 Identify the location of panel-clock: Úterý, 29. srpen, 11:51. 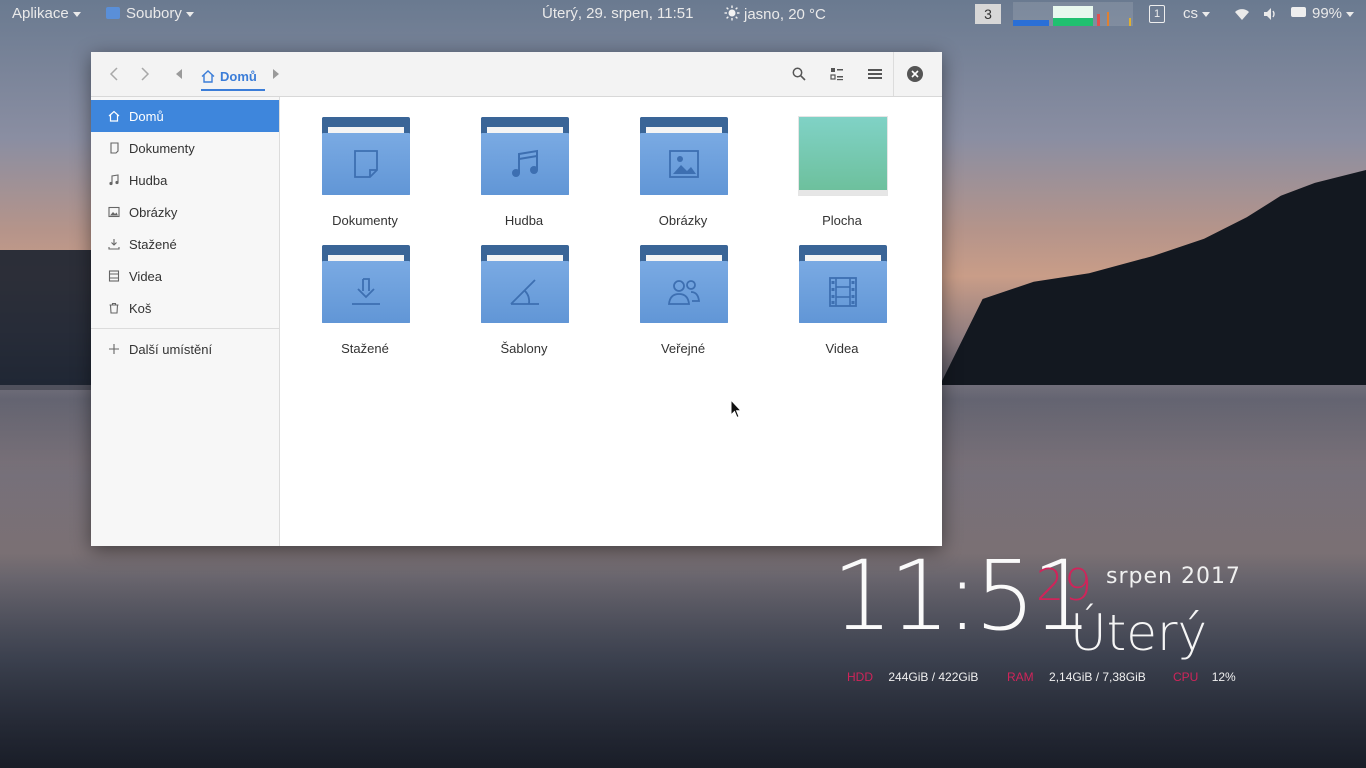
(617, 13).